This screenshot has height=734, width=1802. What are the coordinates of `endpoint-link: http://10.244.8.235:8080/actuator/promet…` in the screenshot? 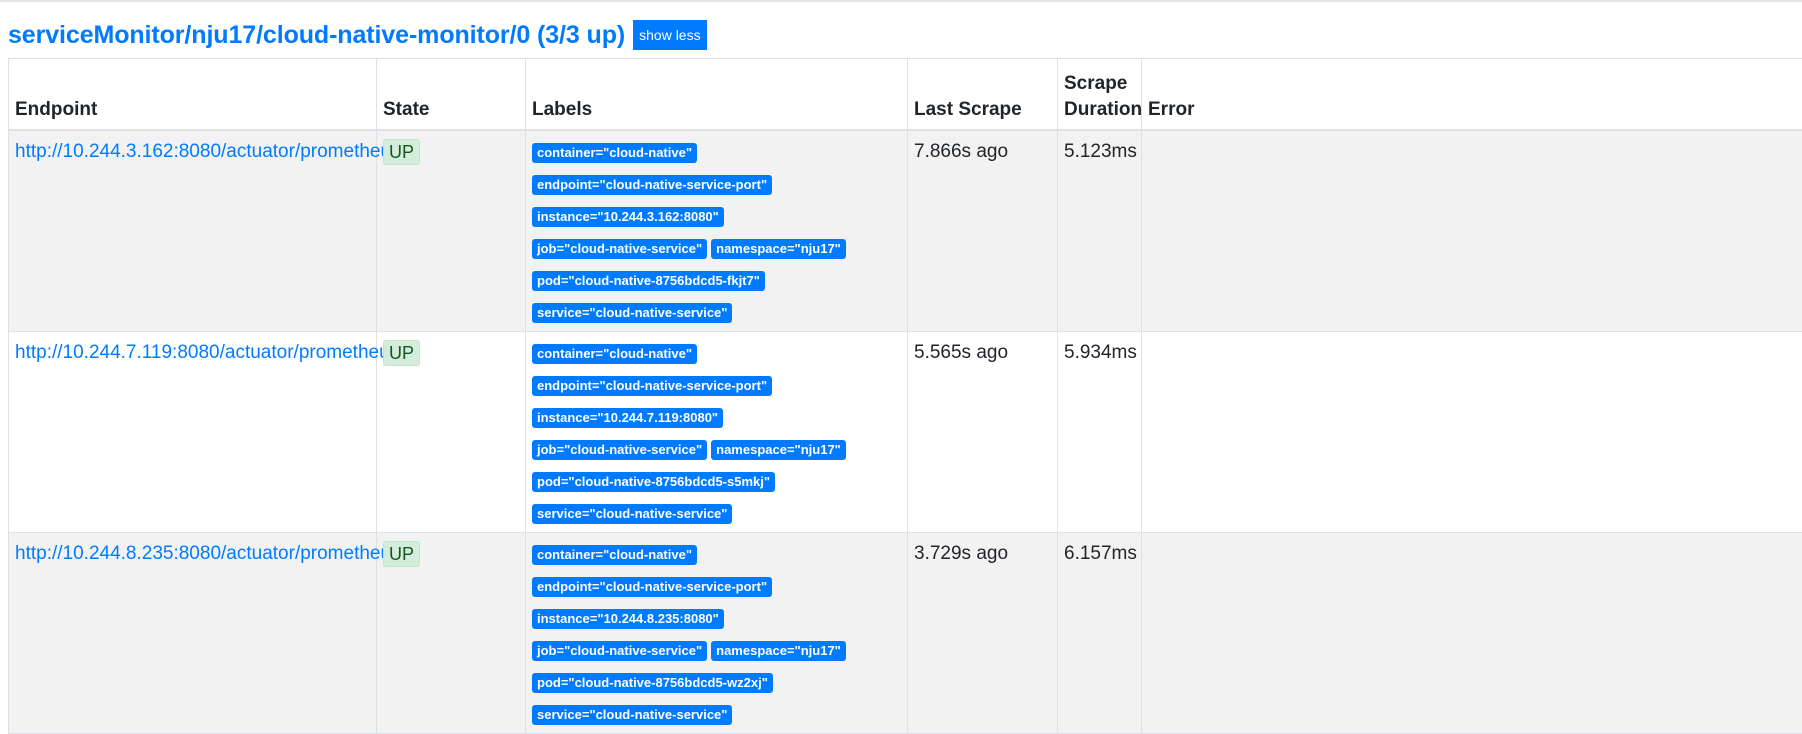 It's located at (208, 553).